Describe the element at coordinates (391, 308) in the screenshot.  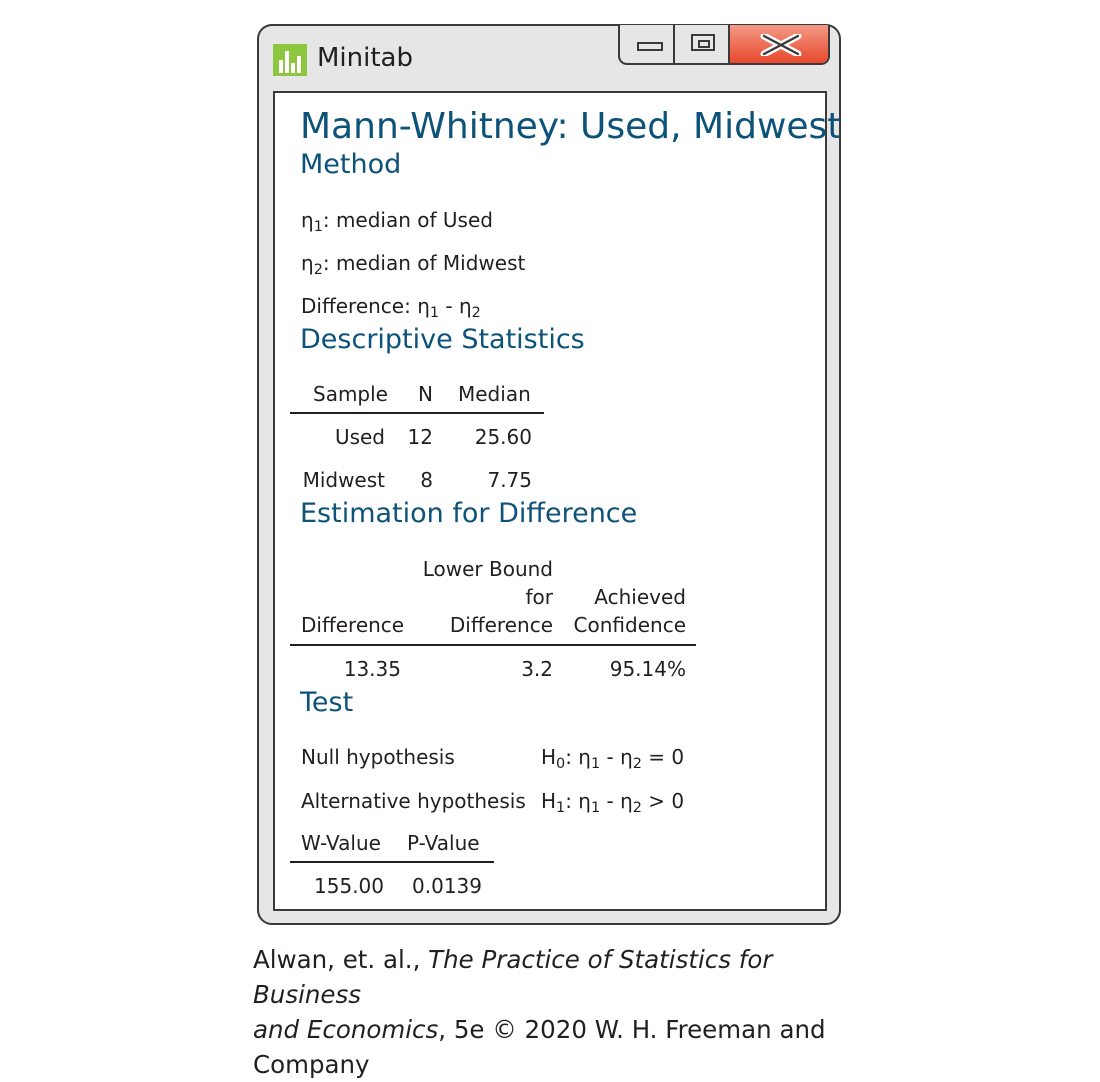
I see `method-difference: Difference: η1 - η2` at that location.